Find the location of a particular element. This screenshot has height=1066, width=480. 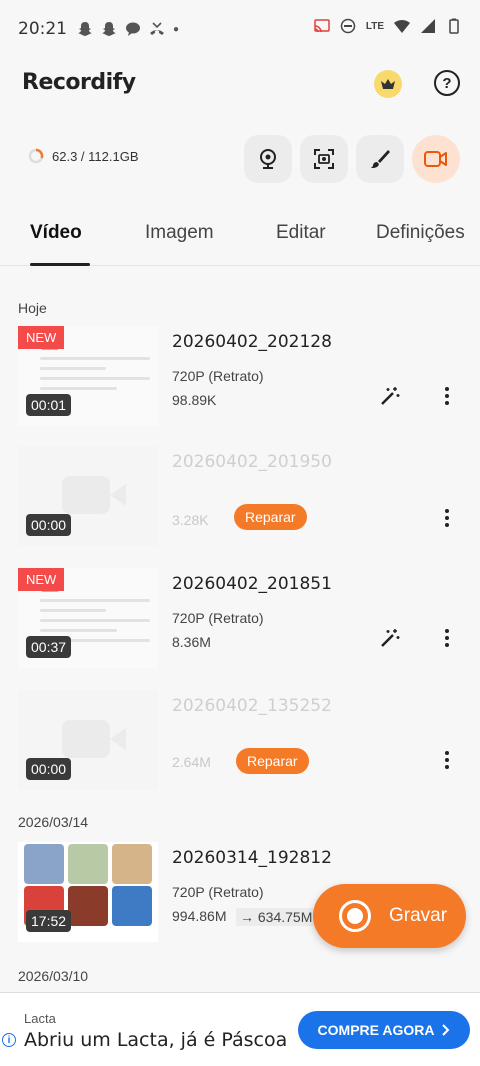

premium-button is located at coordinates (388, 84).